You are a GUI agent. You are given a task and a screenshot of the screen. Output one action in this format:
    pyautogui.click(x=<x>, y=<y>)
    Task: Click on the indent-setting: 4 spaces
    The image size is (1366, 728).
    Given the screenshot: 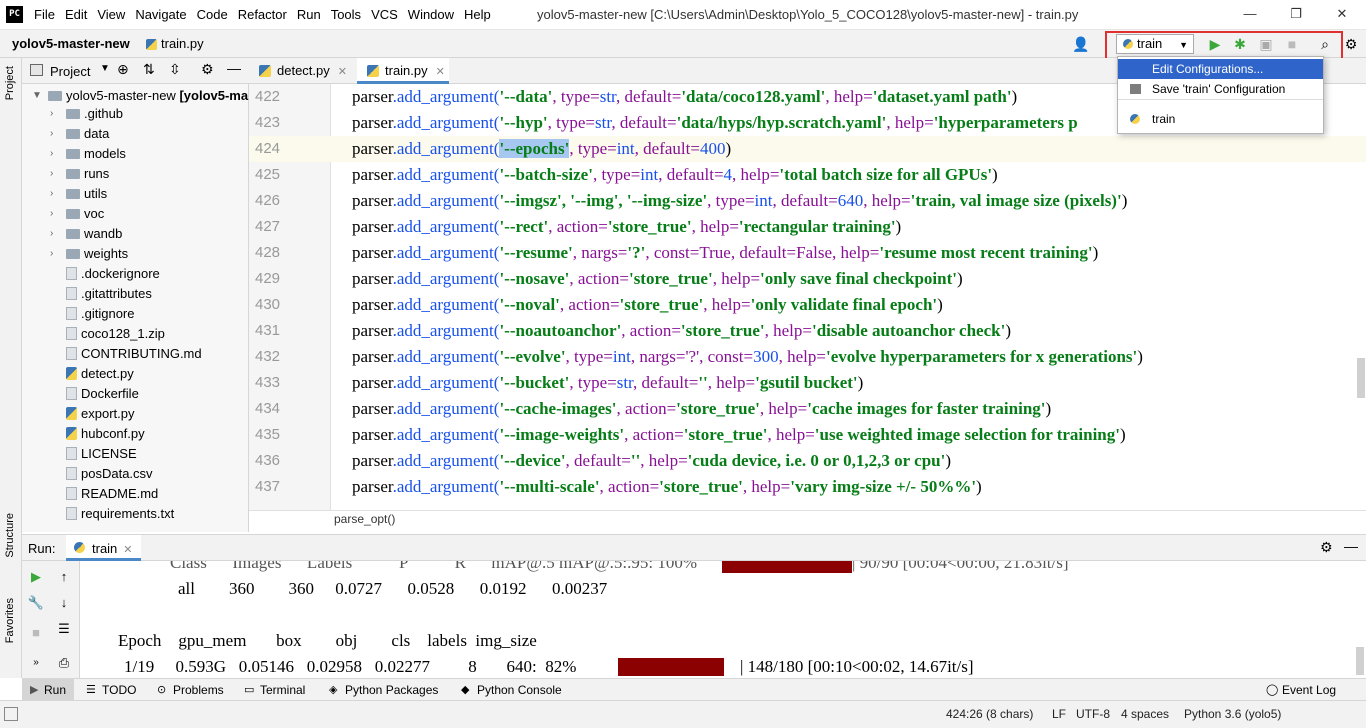 What is the action you would take?
    pyautogui.click(x=1145, y=714)
    